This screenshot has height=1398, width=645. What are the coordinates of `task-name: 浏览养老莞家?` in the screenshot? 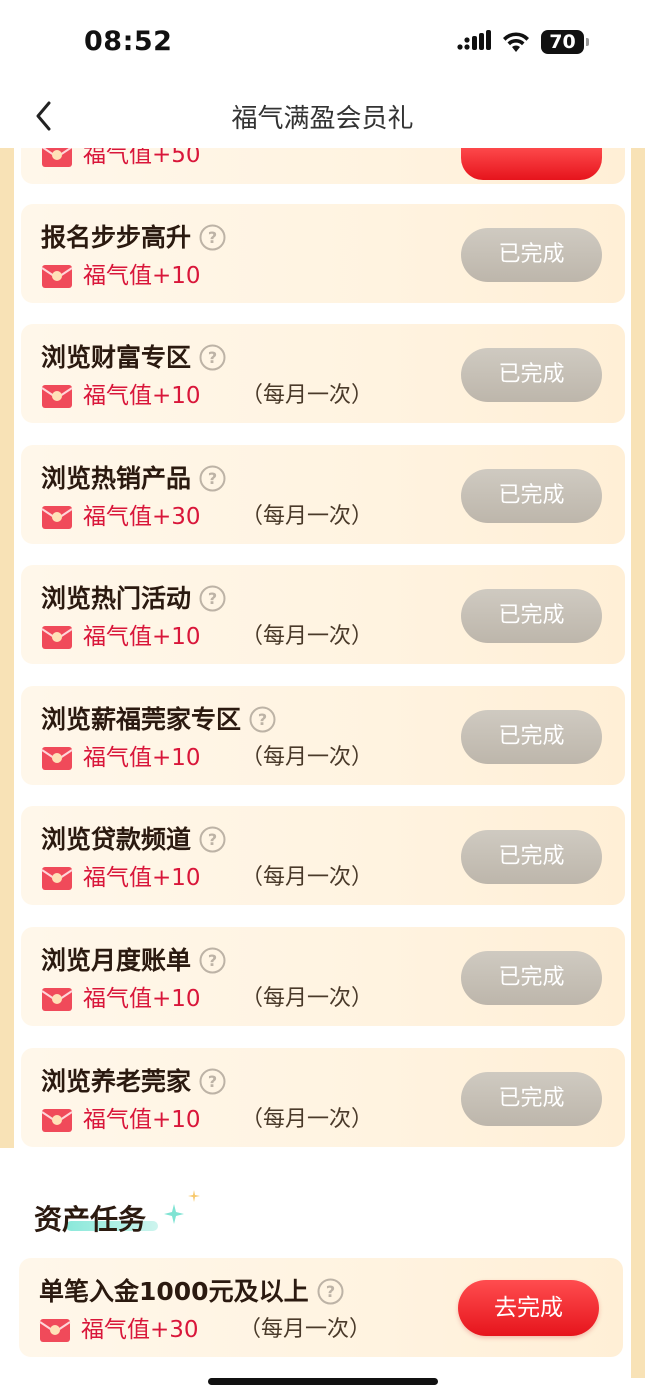 It's located at (133, 1080).